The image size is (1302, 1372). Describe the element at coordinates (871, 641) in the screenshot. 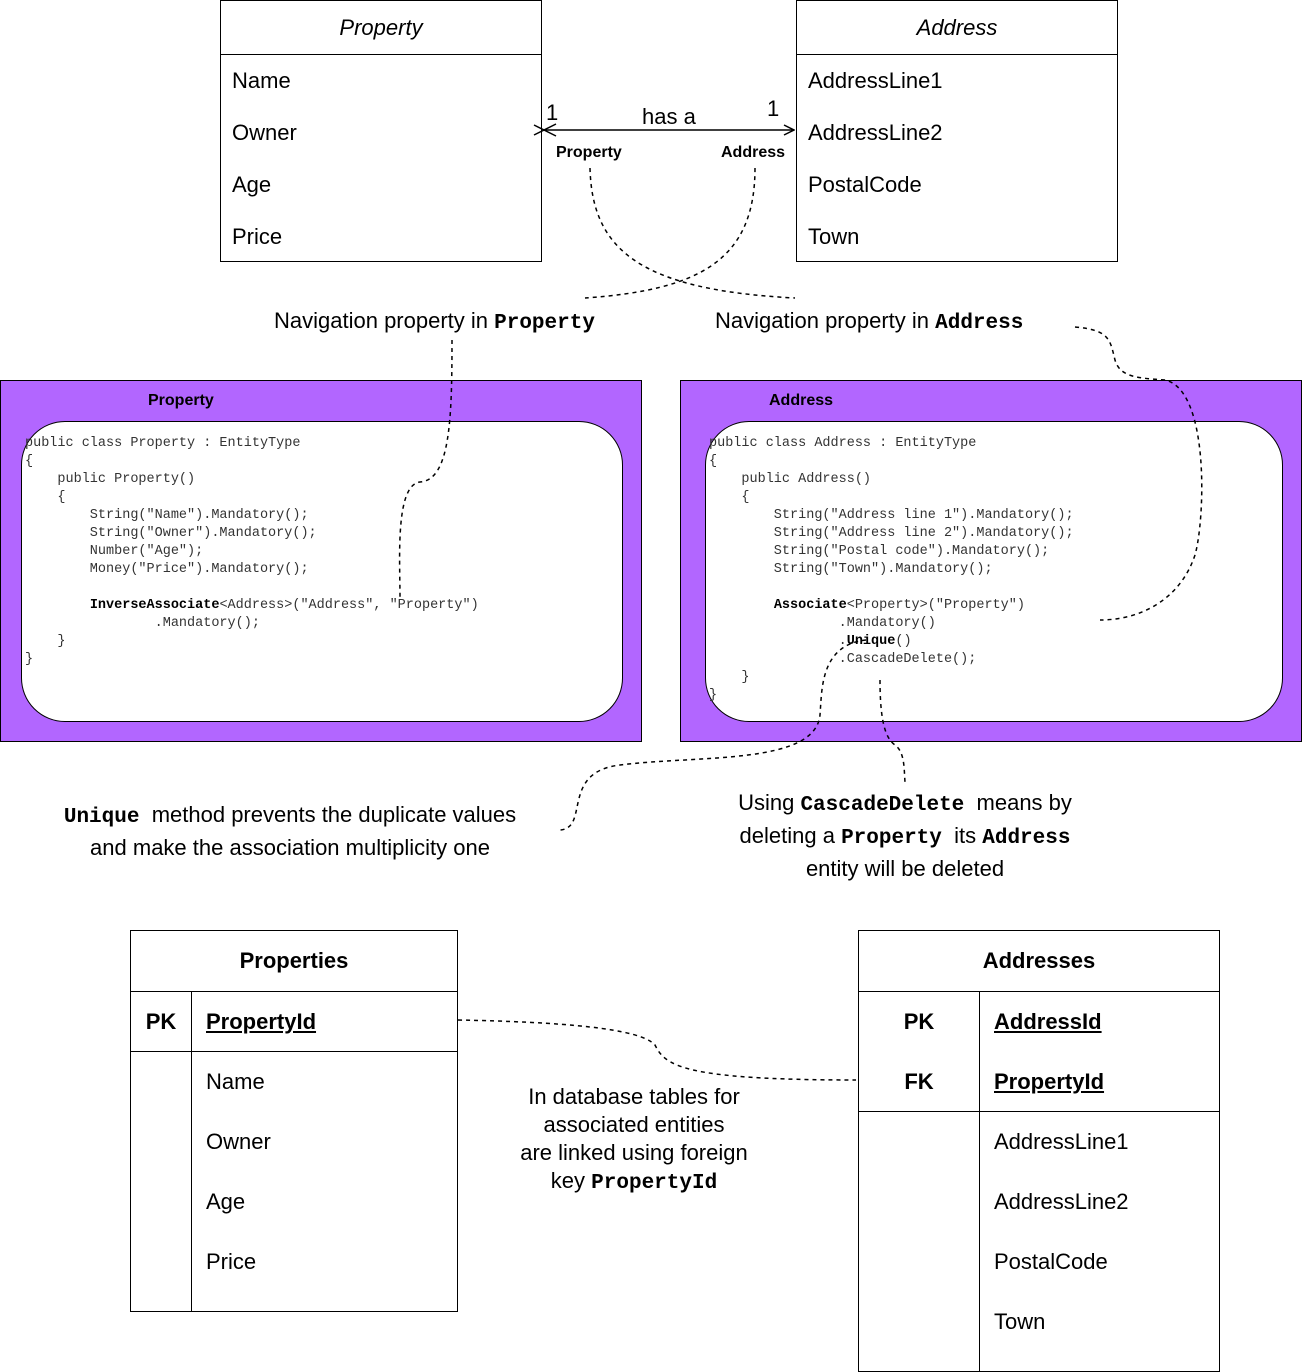

I see `code-keyword: Unique` at that location.